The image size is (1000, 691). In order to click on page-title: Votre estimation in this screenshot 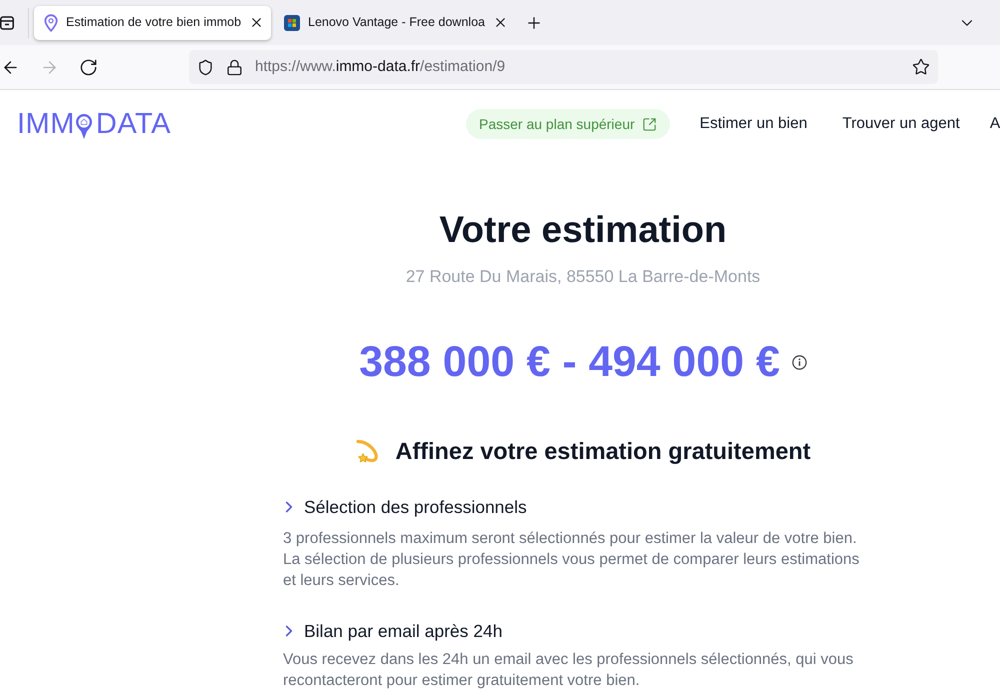, I will do `click(583, 230)`.